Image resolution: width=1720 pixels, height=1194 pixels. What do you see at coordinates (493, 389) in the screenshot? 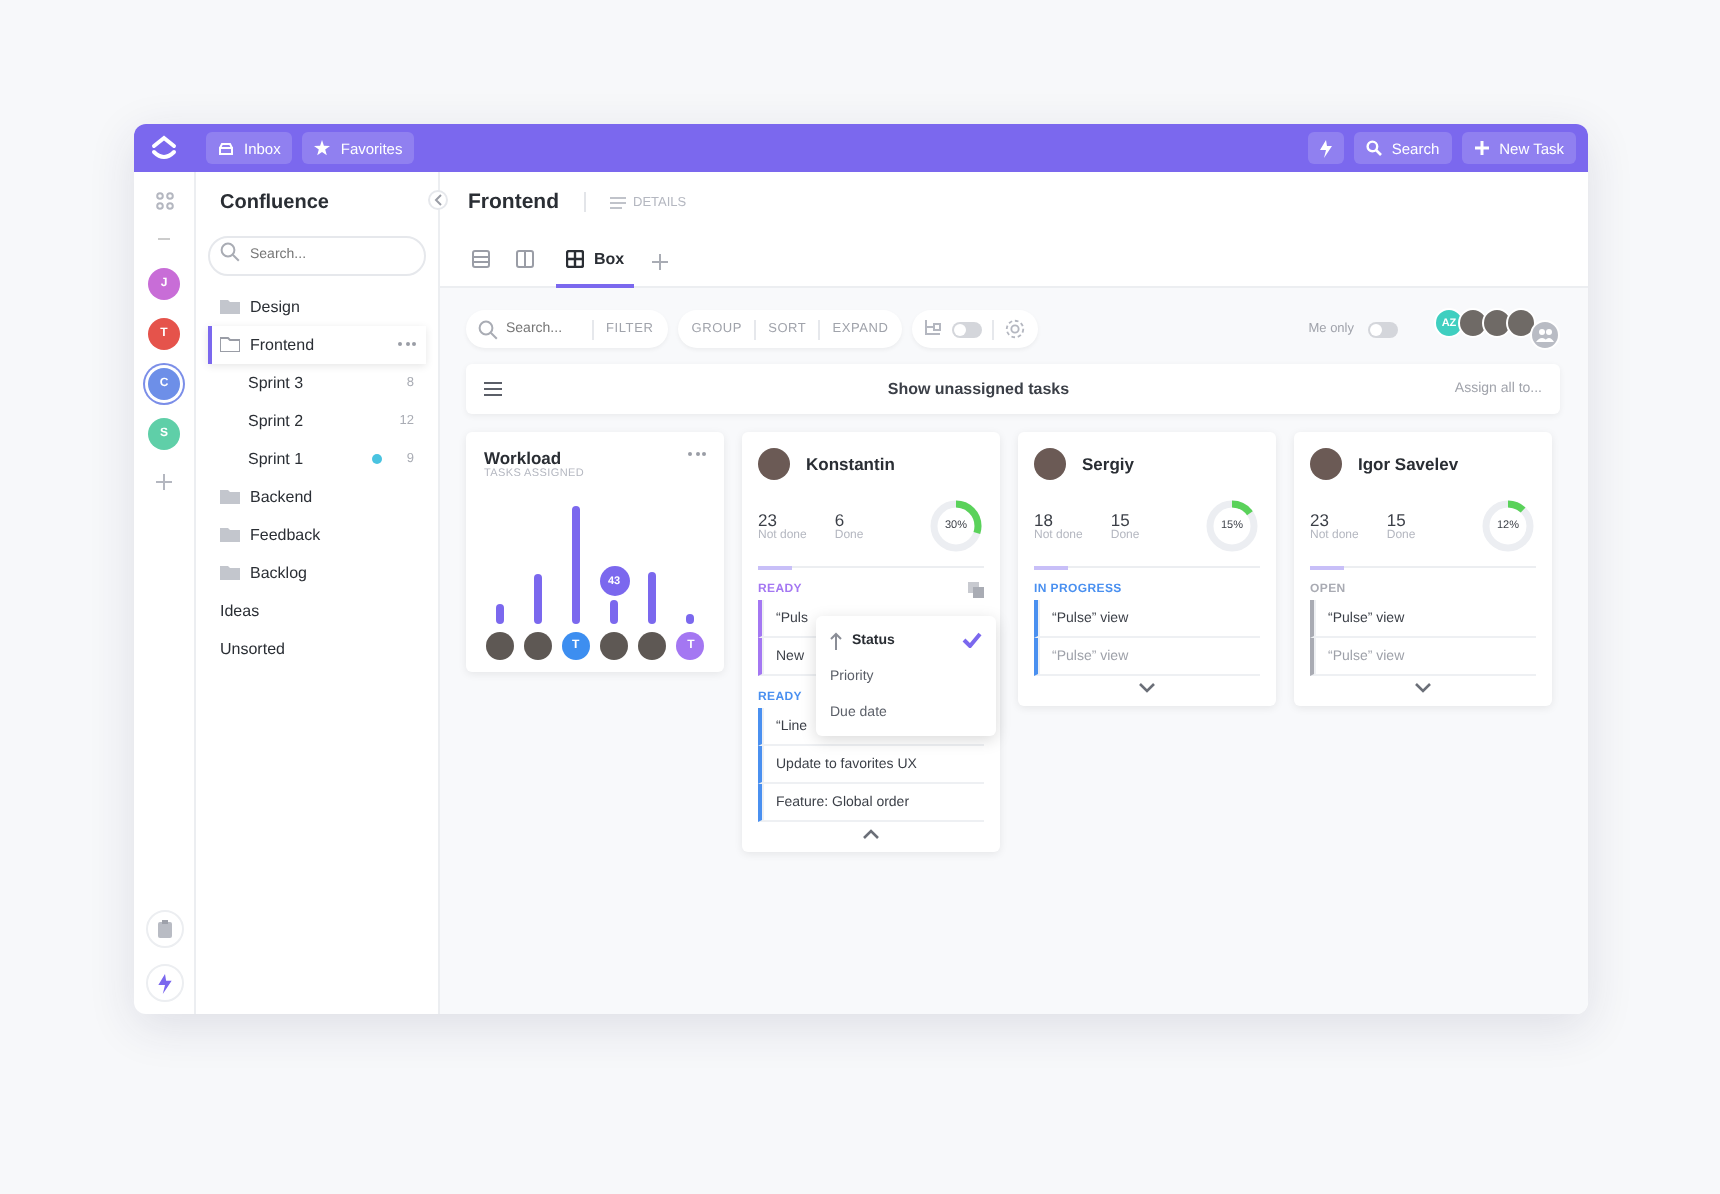
I see `menu-icon` at bounding box center [493, 389].